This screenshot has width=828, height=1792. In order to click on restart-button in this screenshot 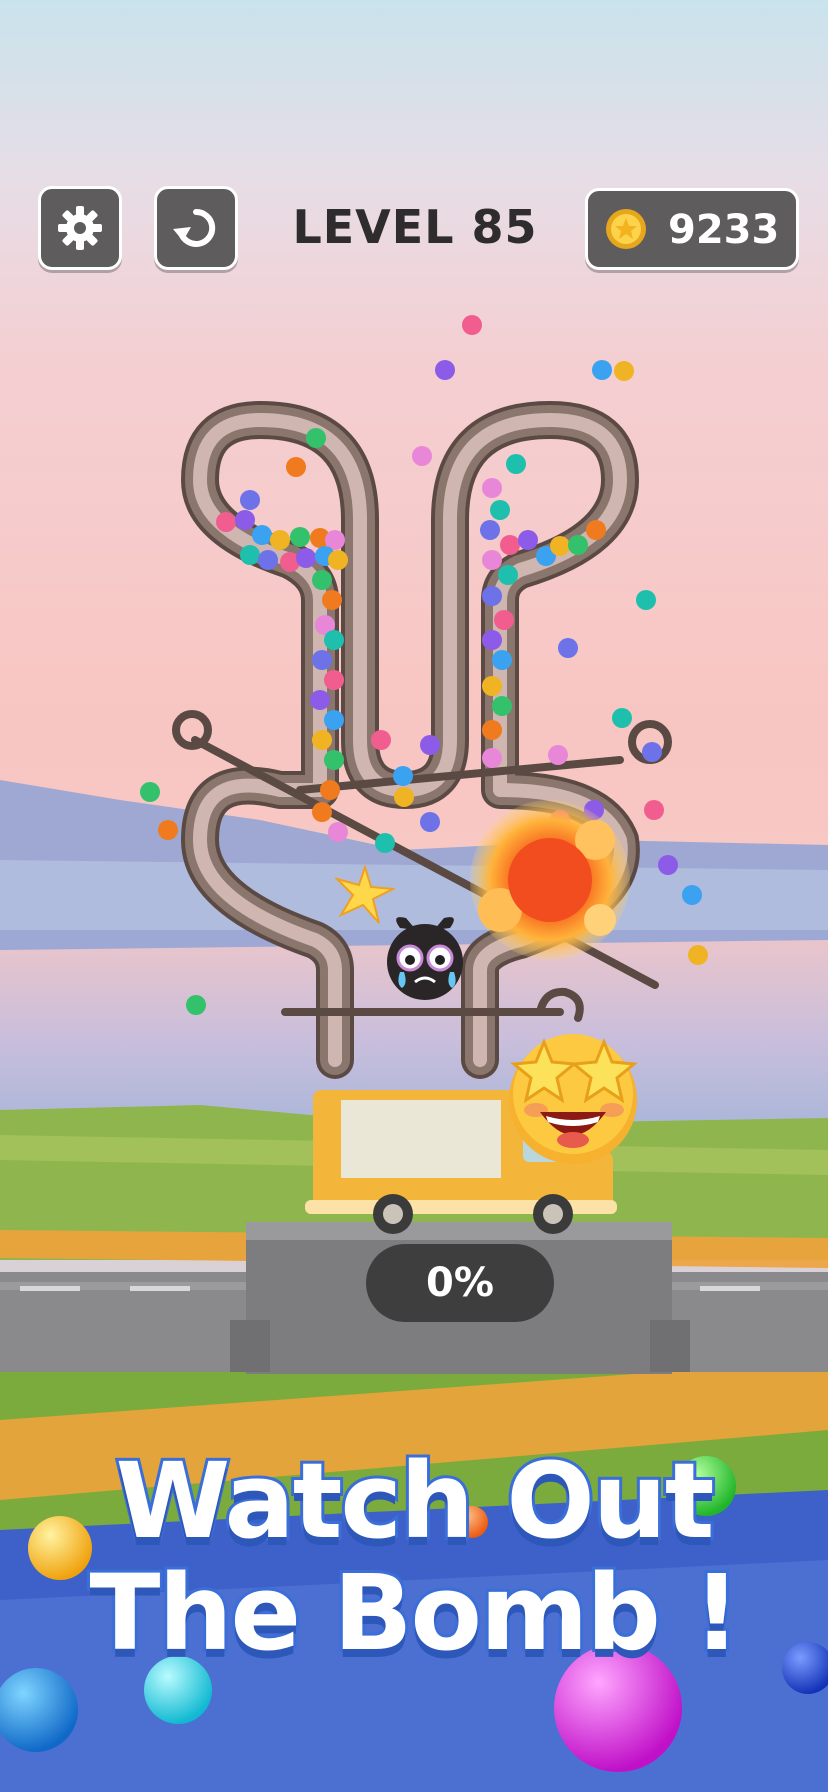, I will do `click(196, 228)`.